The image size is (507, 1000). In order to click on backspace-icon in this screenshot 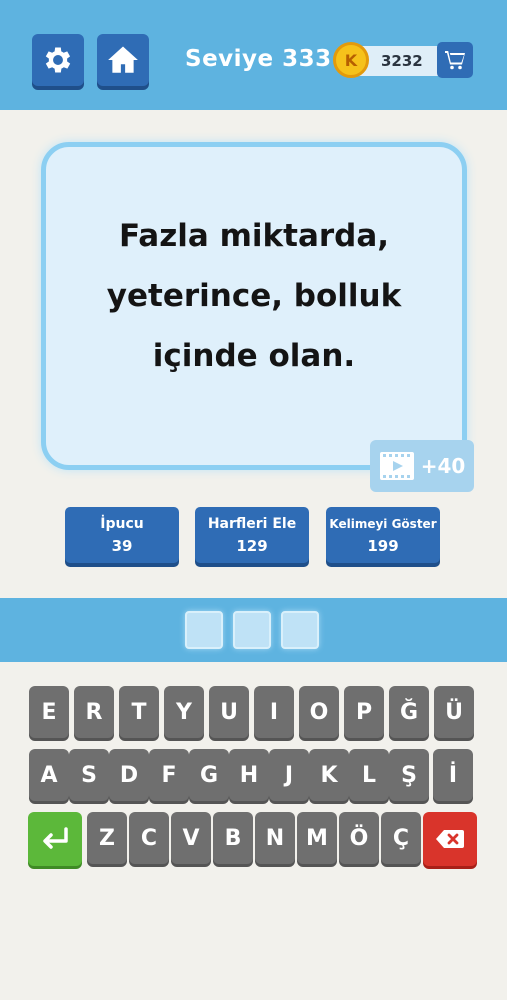, I will do `click(450, 839)`.